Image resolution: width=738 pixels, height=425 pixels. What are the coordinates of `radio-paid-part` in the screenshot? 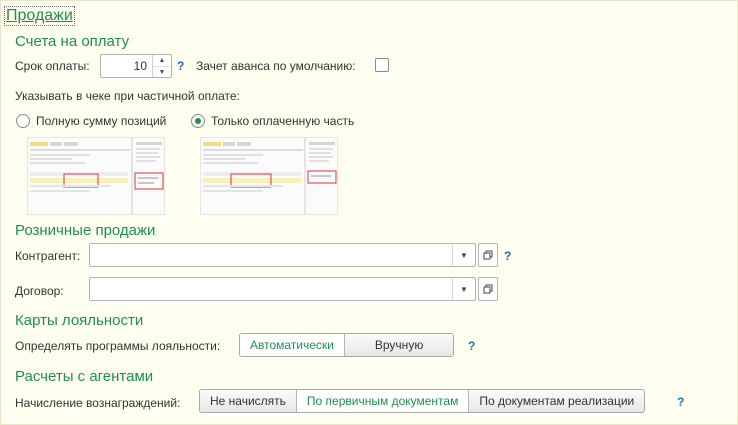 It's located at (198, 121).